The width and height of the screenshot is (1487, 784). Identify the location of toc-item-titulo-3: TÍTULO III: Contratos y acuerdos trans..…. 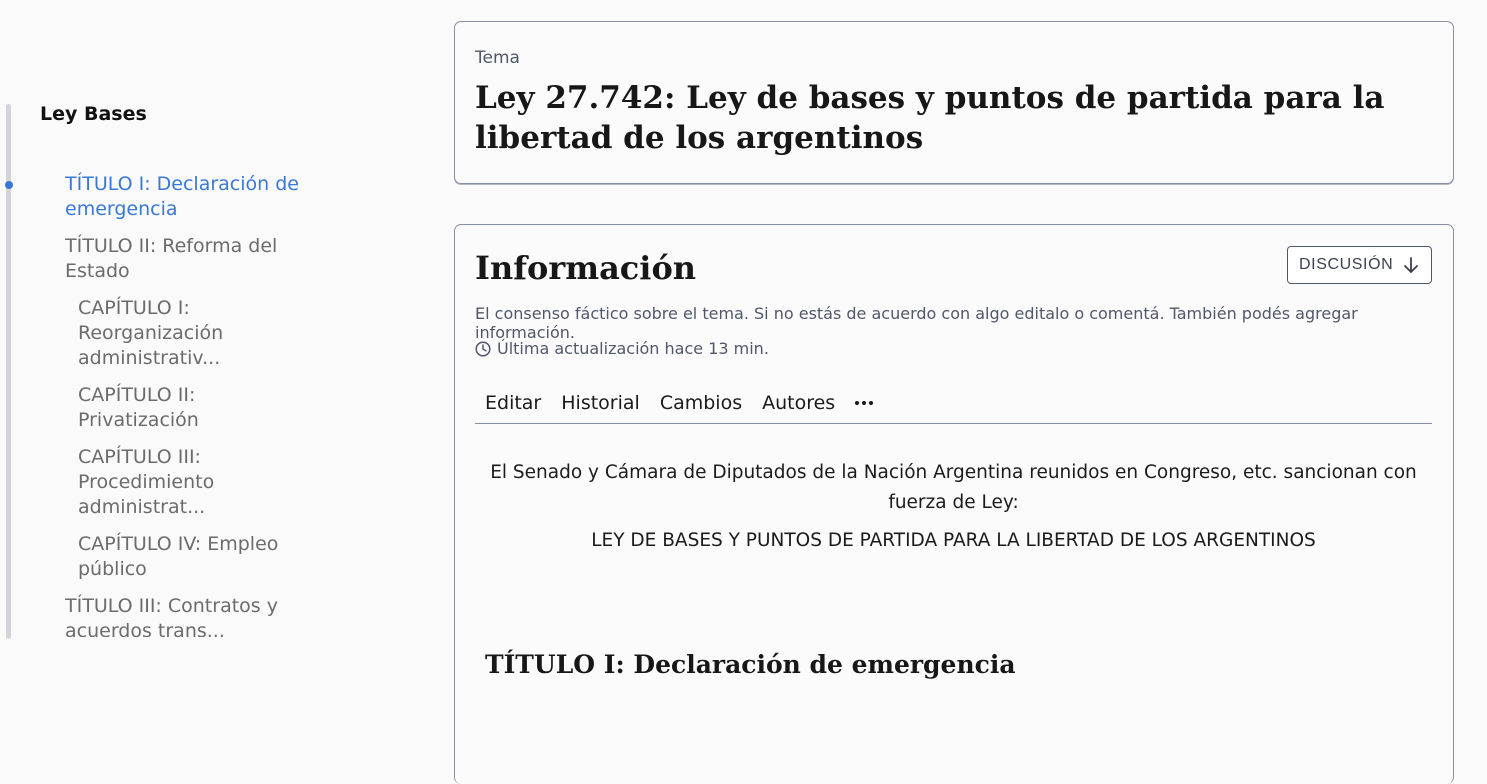
(185, 615).